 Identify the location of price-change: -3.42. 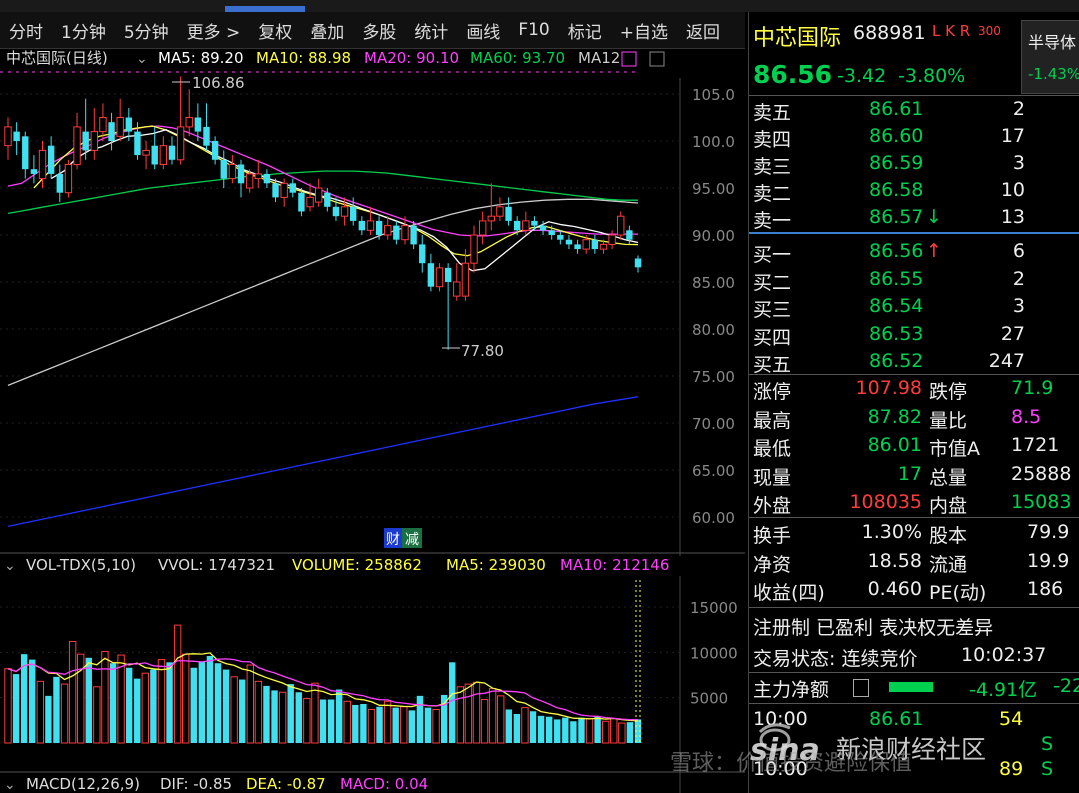
(862, 76).